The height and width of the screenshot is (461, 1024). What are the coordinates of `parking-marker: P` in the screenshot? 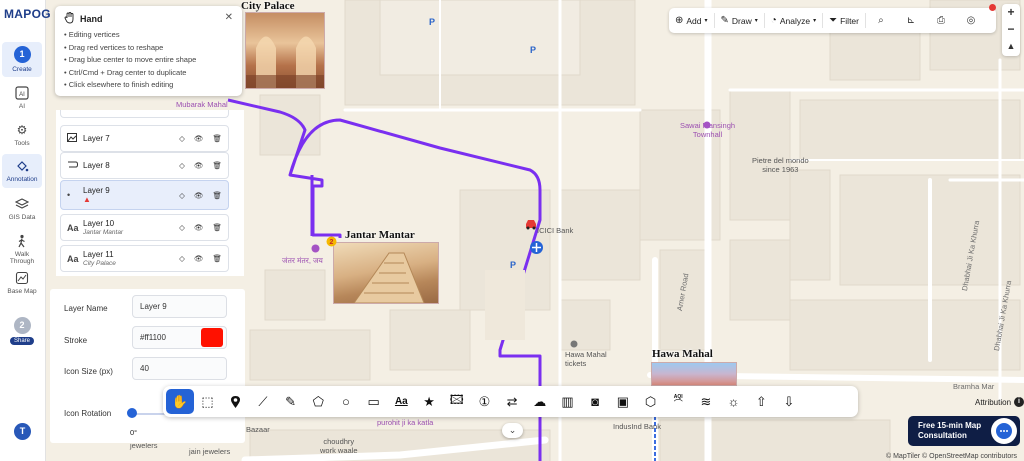 It's located at (432, 22).